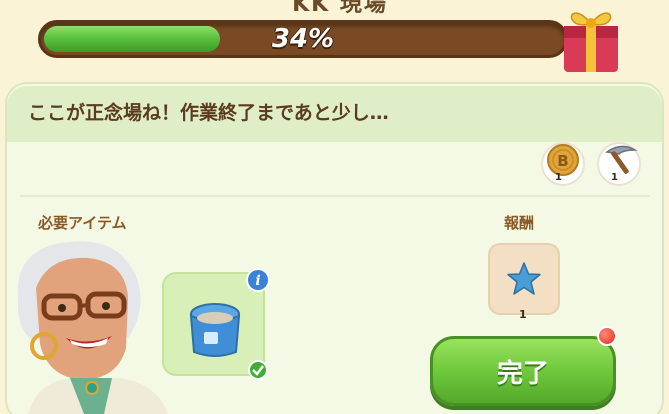  What do you see at coordinates (522, 373) in the screenshot?
I see `complete-button-label: 完了` at bounding box center [522, 373].